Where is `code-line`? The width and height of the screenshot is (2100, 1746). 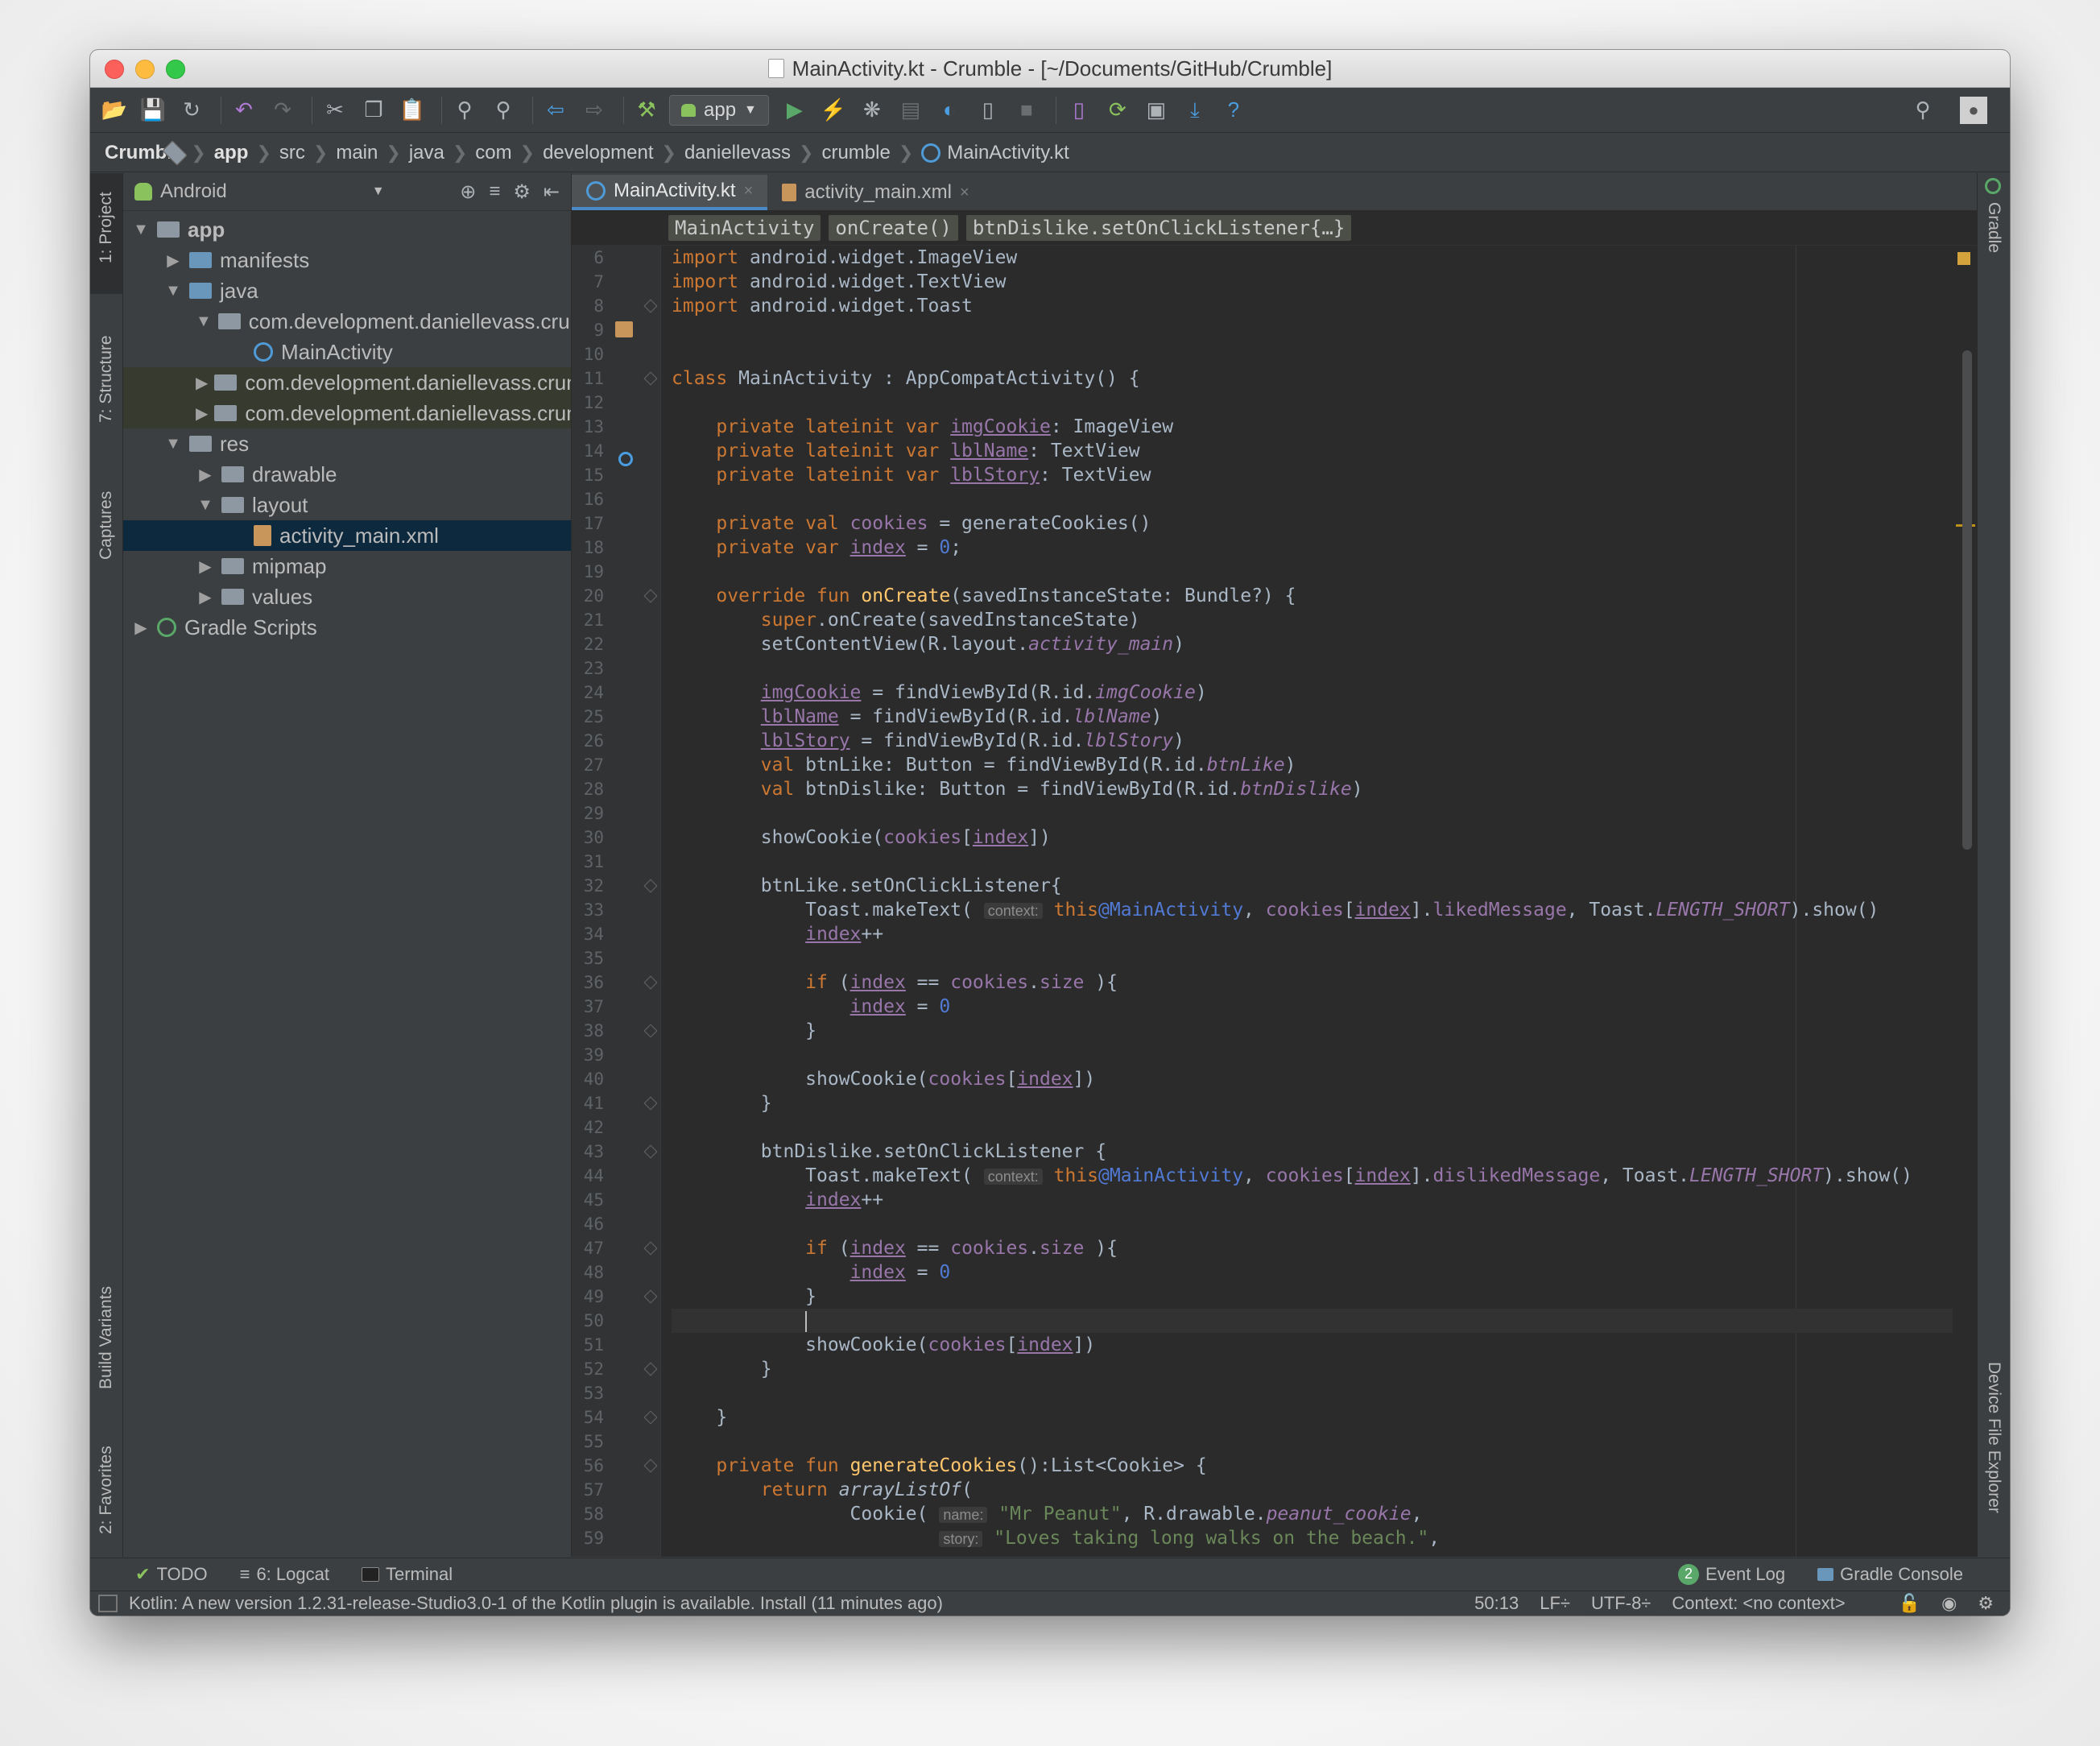
code-line is located at coordinates (1312, 1321).